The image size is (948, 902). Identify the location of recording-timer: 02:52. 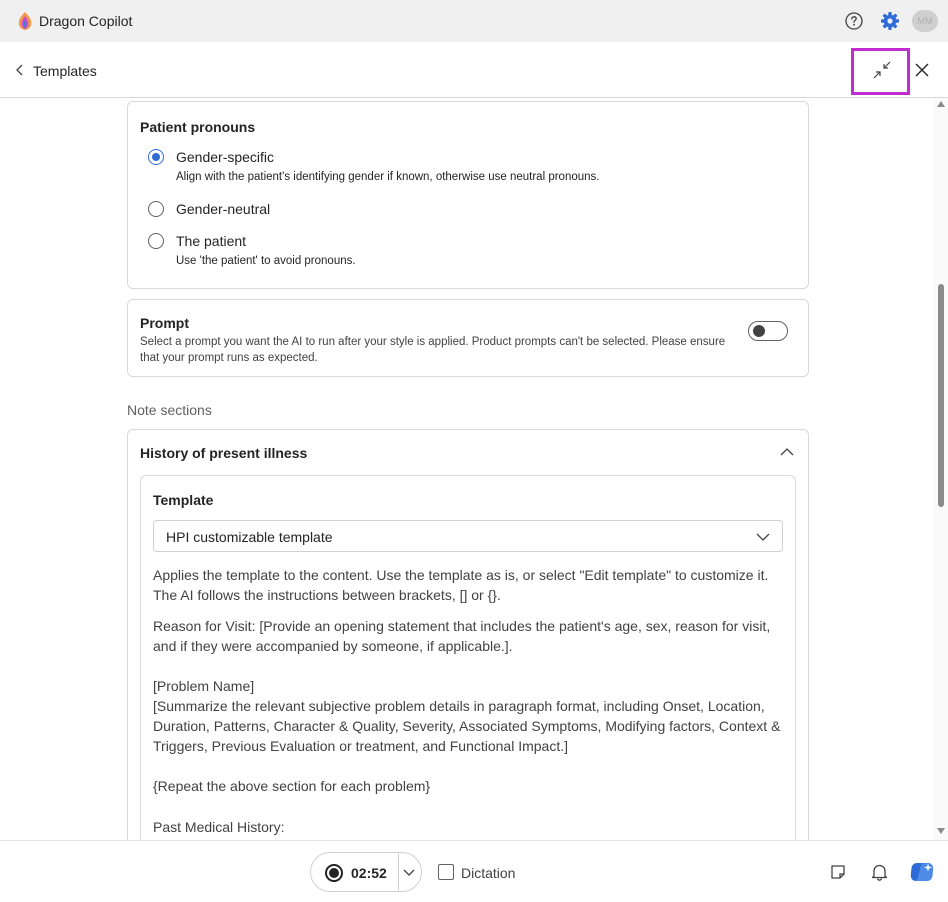
(369, 873).